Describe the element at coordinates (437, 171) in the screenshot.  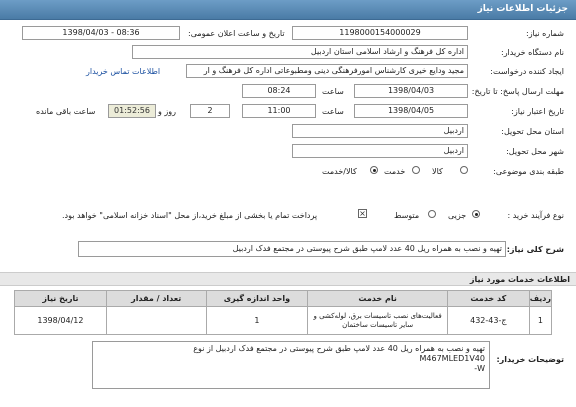
I see `category-goods-label: کالا` at that location.